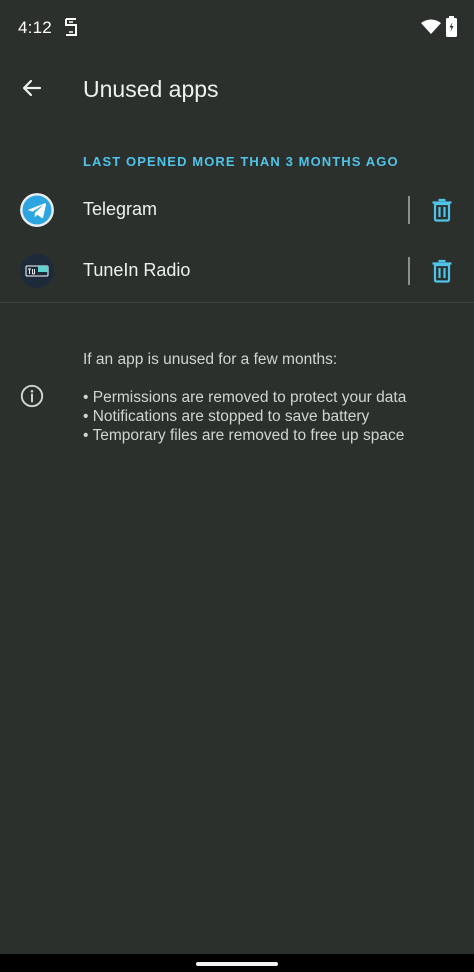 Image resolution: width=474 pixels, height=972 pixels. What do you see at coordinates (37, 210) in the screenshot?
I see `telegram-icon` at bounding box center [37, 210].